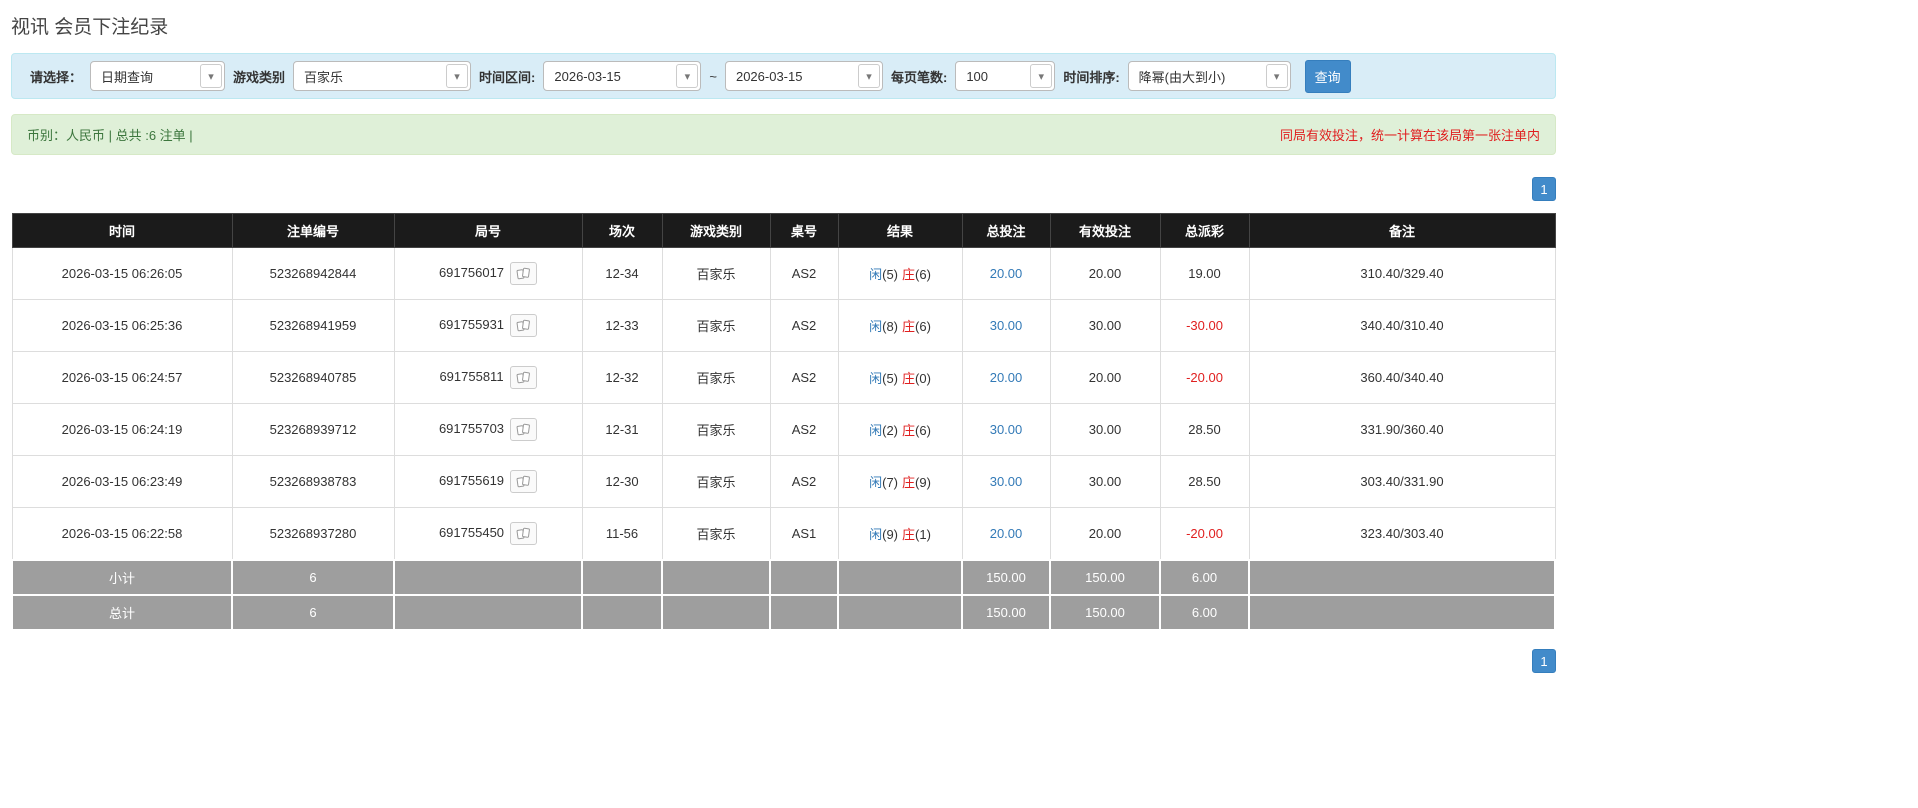  Describe the element at coordinates (313, 429) in the screenshot. I see `cell-bet-id: 523268939712` at that location.